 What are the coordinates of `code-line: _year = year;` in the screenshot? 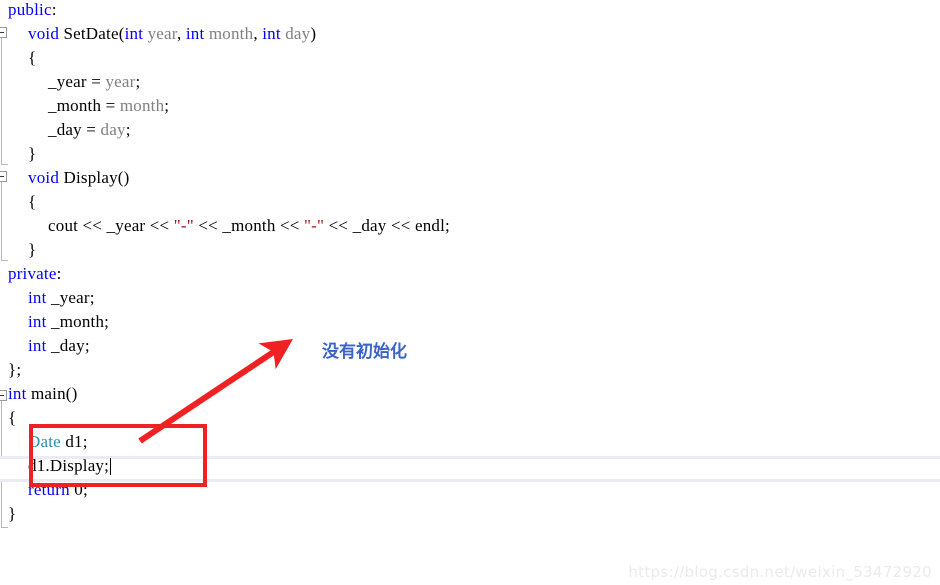 It's located at (94, 82).